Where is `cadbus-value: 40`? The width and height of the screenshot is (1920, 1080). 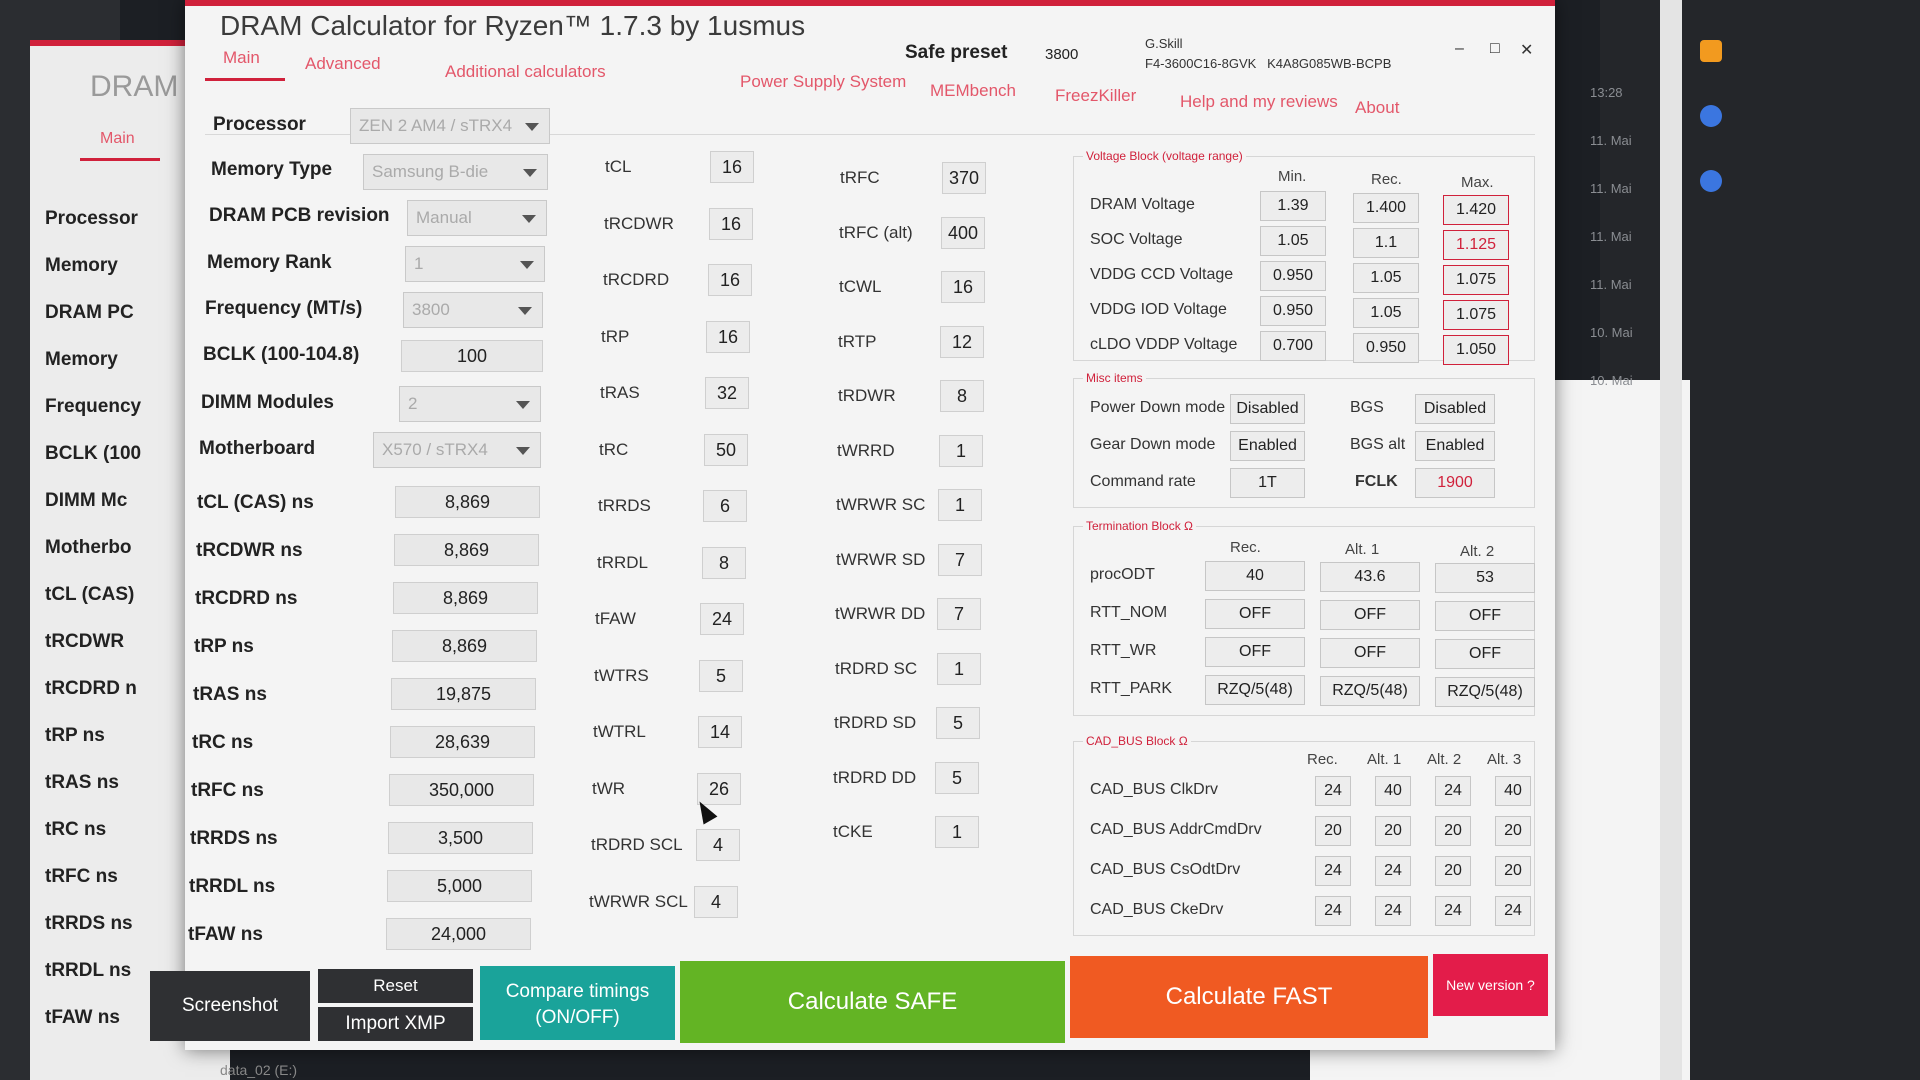
cadbus-value: 40 is located at coordinates (1513, 791).